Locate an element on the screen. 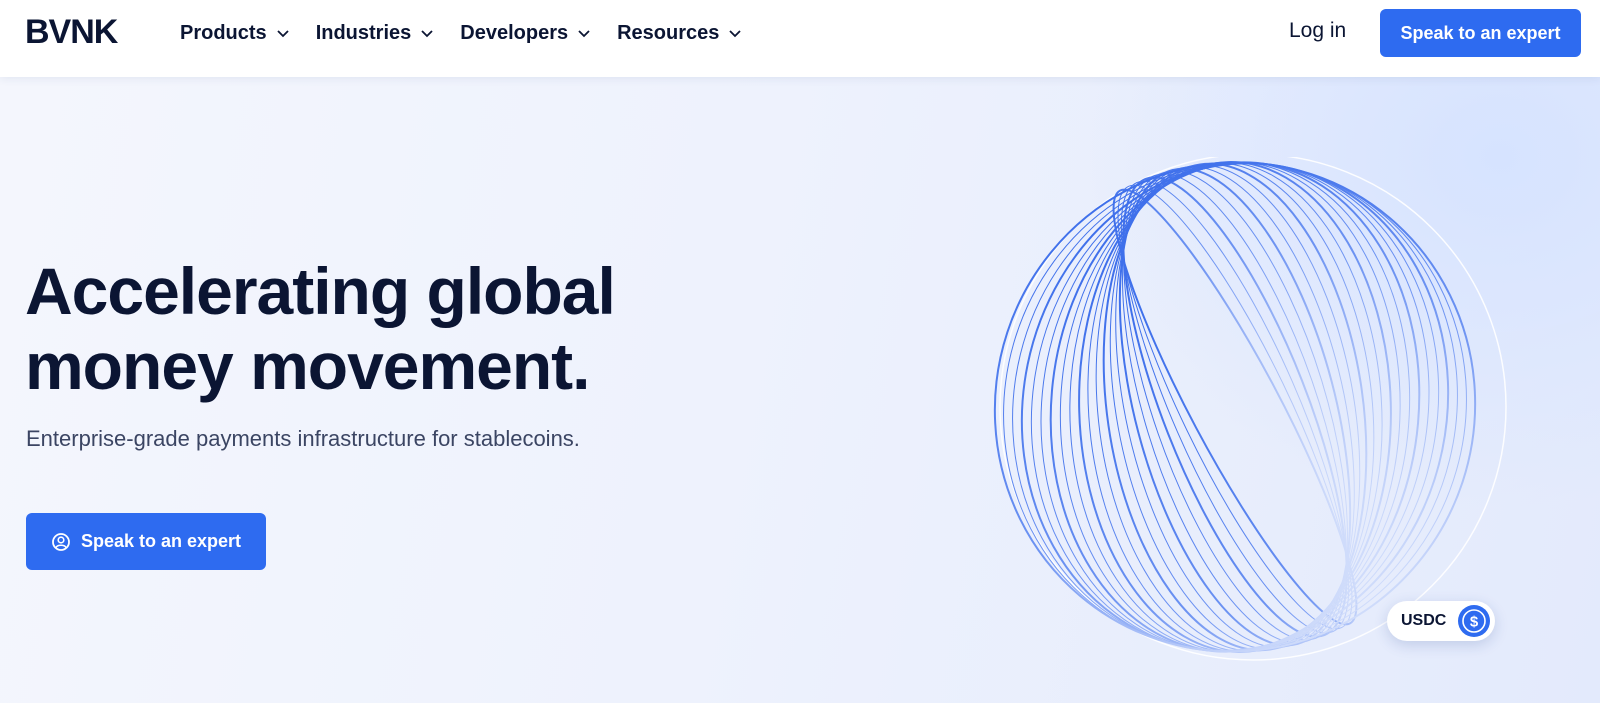  speak-to-expert-hero-button: Speak to an expert is located at coordinates (146, 541).